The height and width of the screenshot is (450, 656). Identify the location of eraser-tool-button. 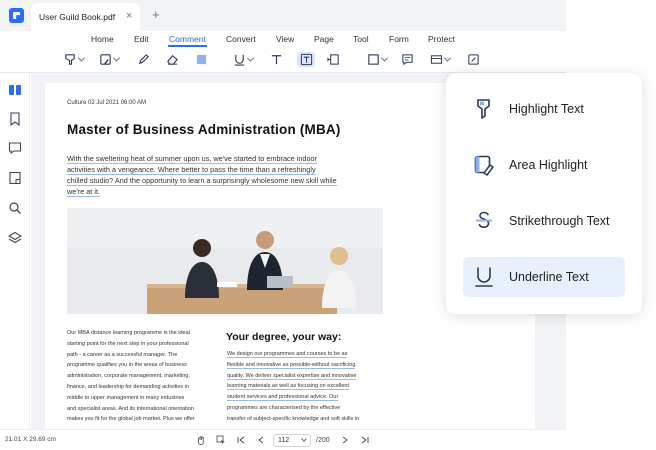
(172, 59).